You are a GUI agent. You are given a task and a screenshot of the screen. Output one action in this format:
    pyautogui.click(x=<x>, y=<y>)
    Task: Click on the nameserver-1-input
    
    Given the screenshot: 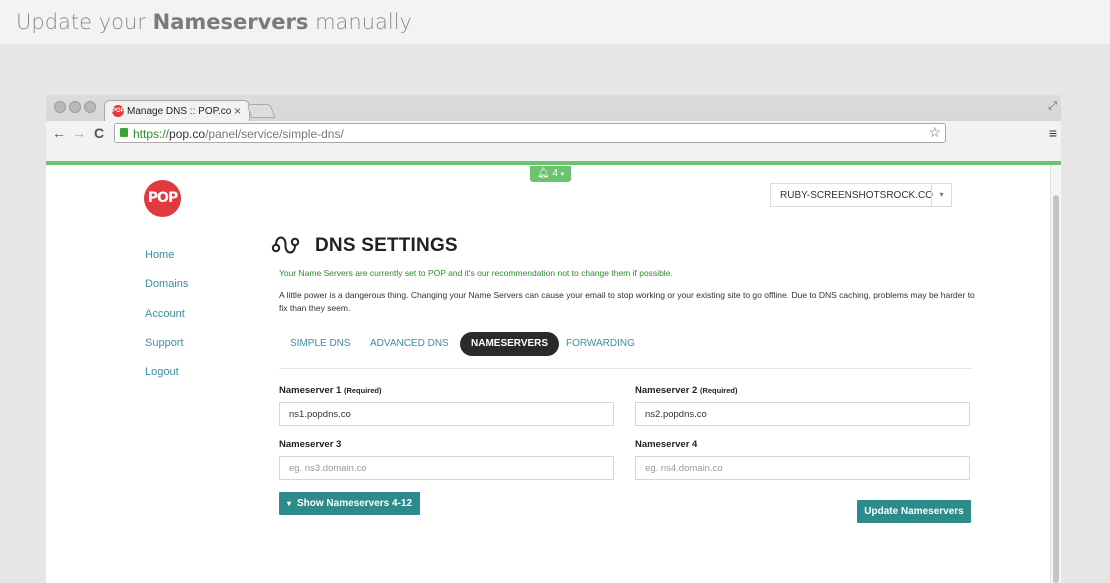 What is the action you would take?
    pyautogui.click(x=446, y=414)
    